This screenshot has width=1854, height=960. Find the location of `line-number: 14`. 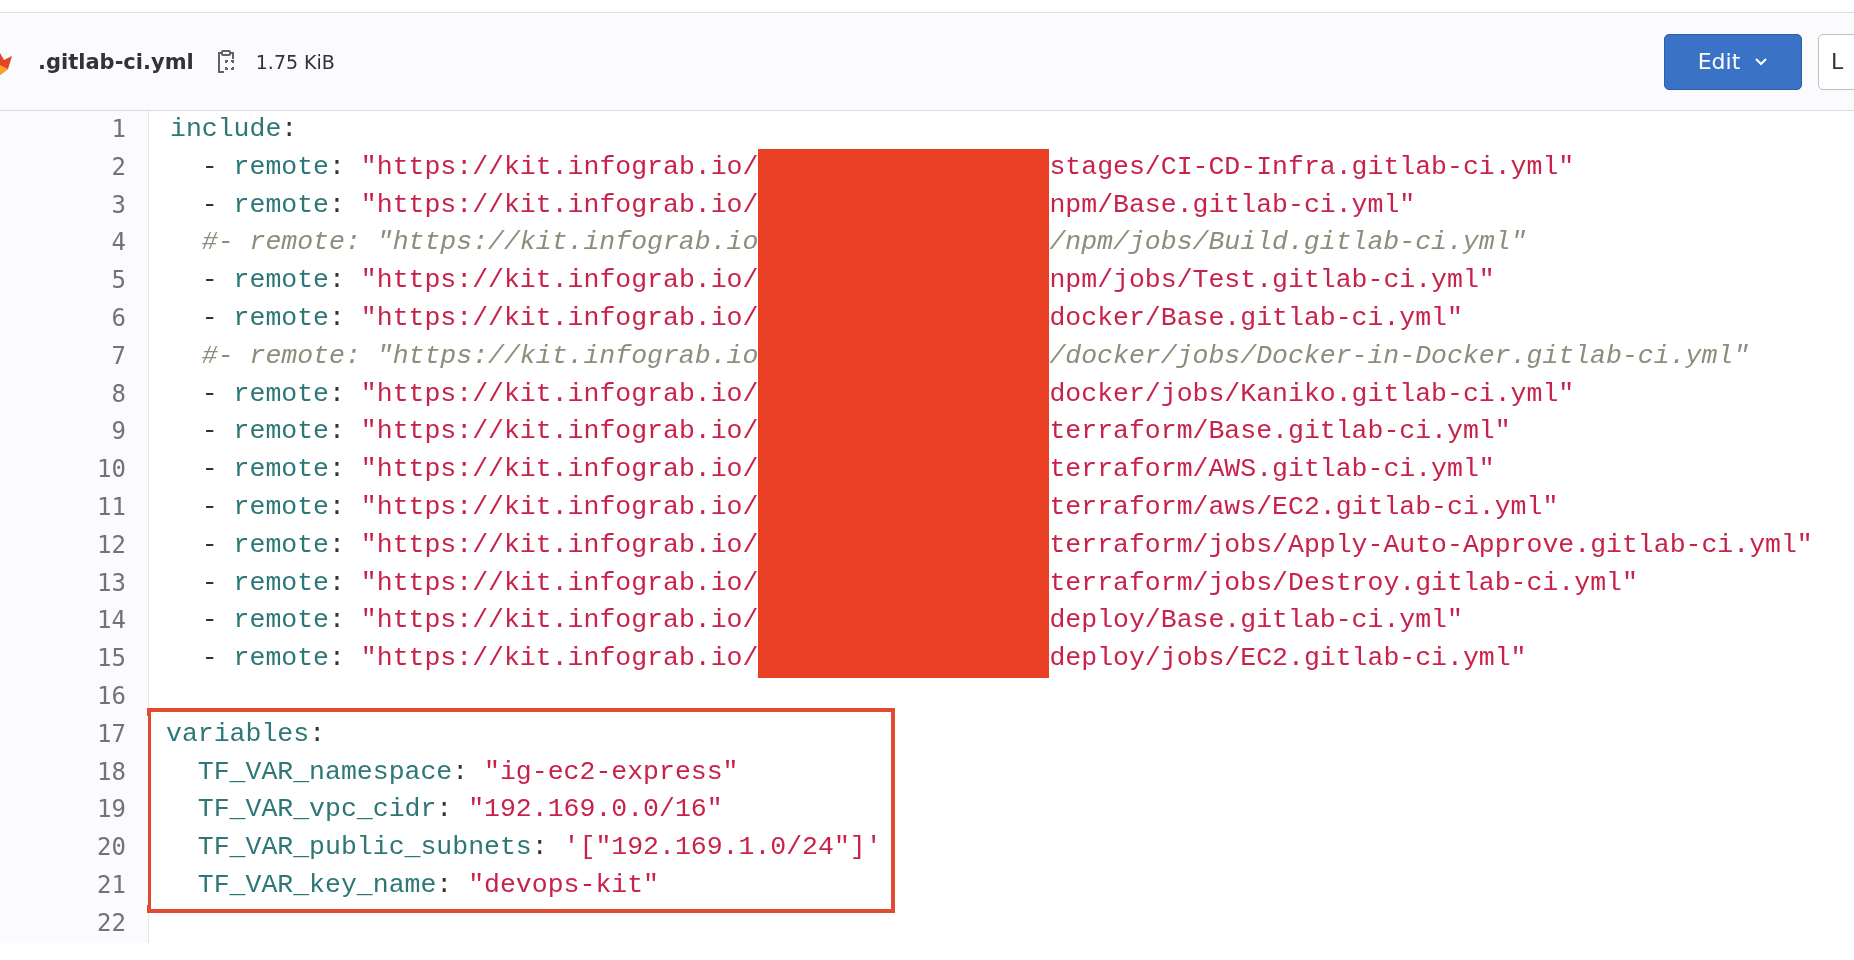

line-number: 14 is located at coordinates (74, 621).